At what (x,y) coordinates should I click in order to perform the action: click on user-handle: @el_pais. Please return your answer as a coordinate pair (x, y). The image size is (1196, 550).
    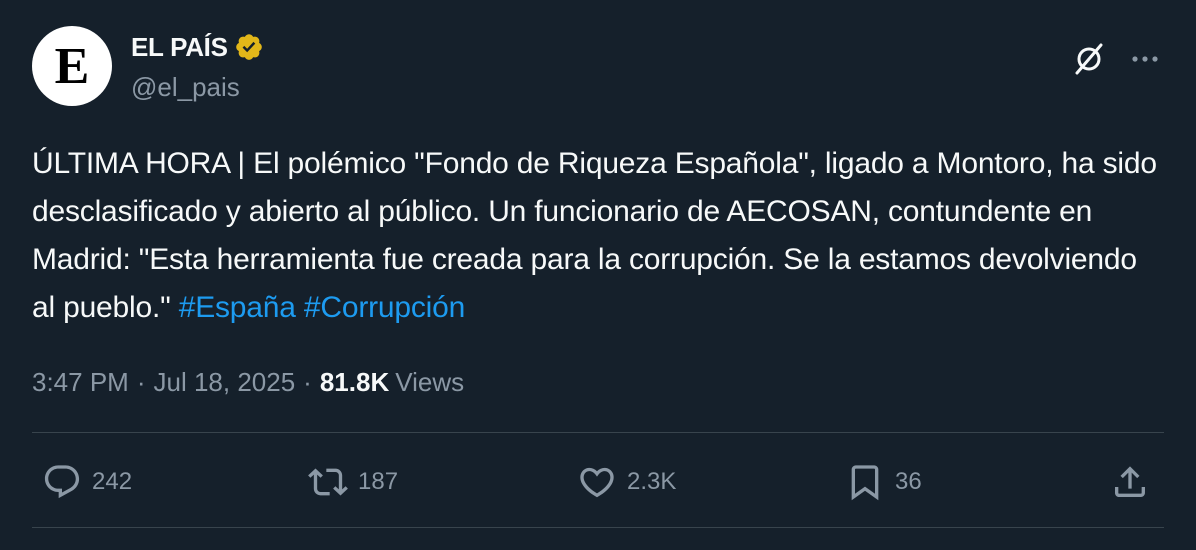
    Looking at the image, I should click on (185, 87).